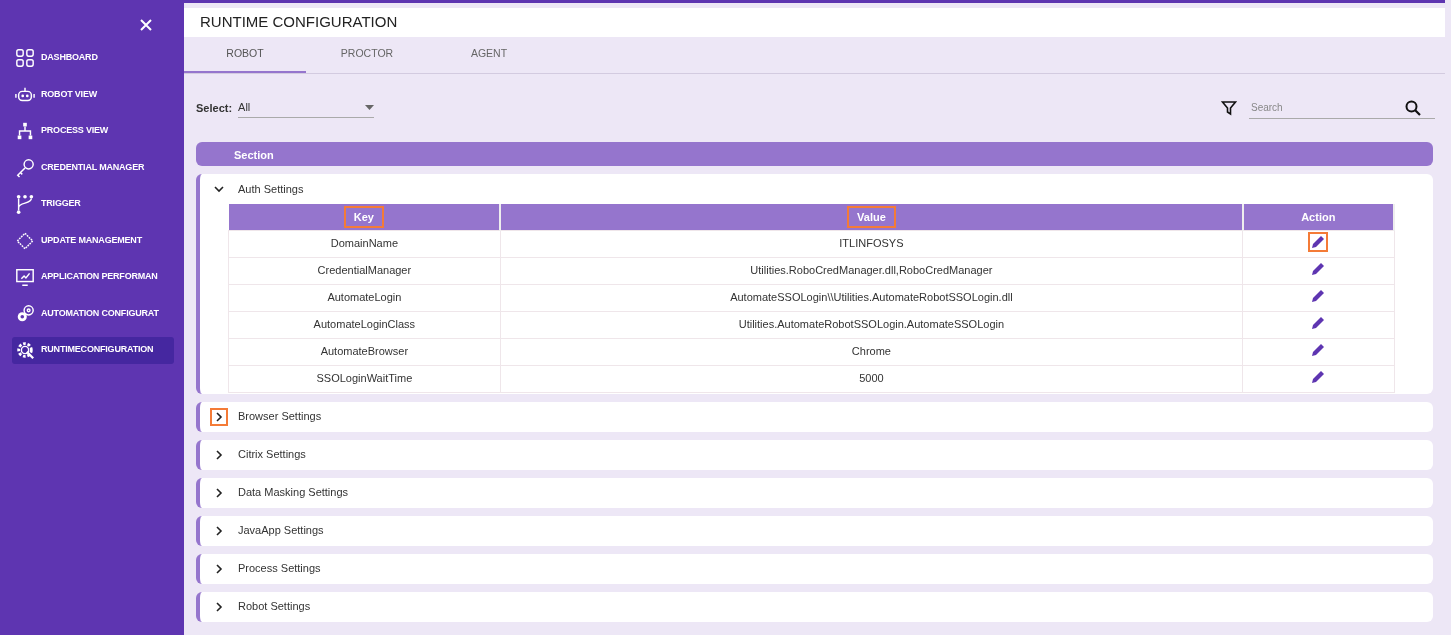  Describe the element at coordinates (25, 277) in the screenshot. I see `chart-monitor-icon` at that location.